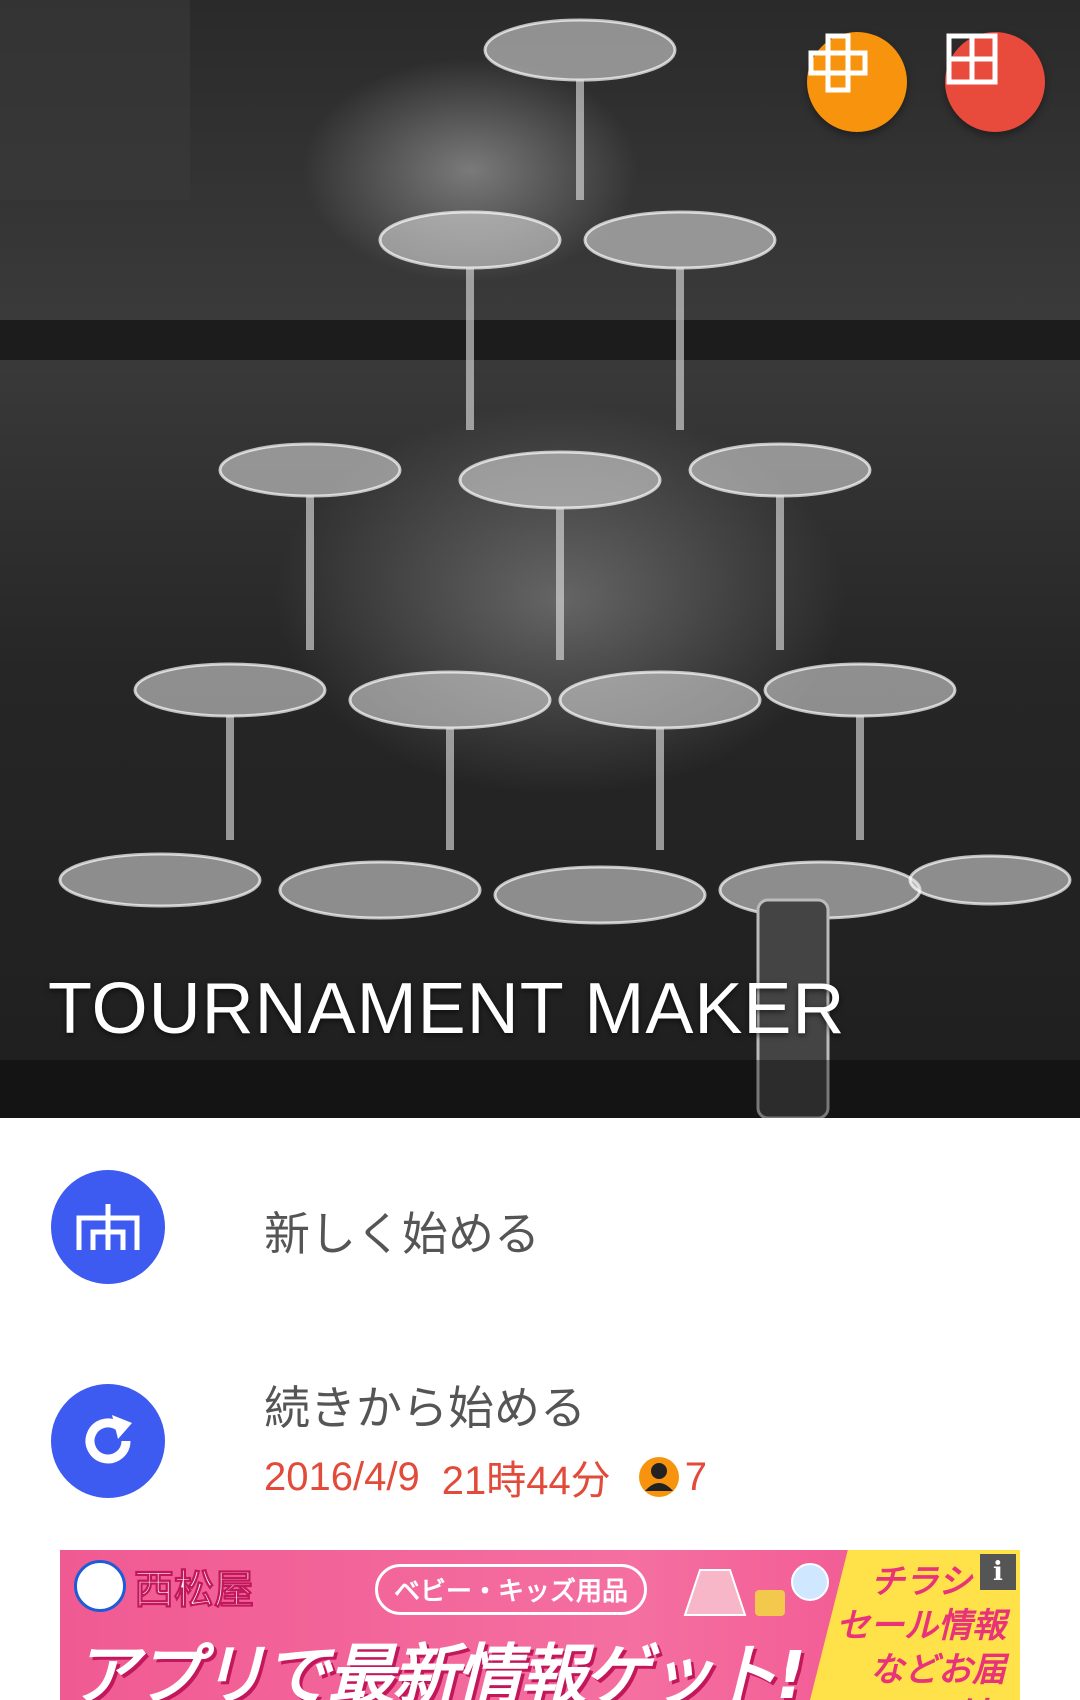 The width and height of the screenshot is (1080, 1700). I want to click on continue-label: 続きから始める, so click(425, 1408).